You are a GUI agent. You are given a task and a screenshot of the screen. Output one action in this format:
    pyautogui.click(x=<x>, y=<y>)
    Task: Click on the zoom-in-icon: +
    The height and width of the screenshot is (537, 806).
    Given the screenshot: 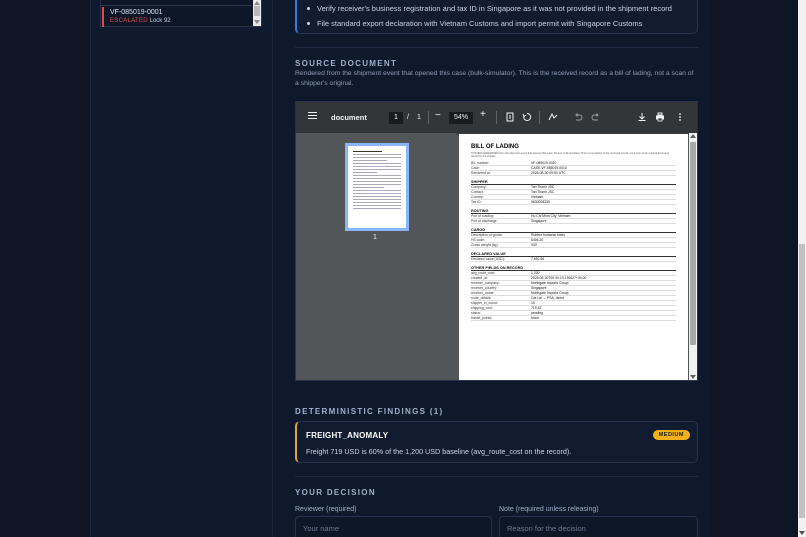 What is the action you would take?
    pyautogui.click(x=483, y=115)
    